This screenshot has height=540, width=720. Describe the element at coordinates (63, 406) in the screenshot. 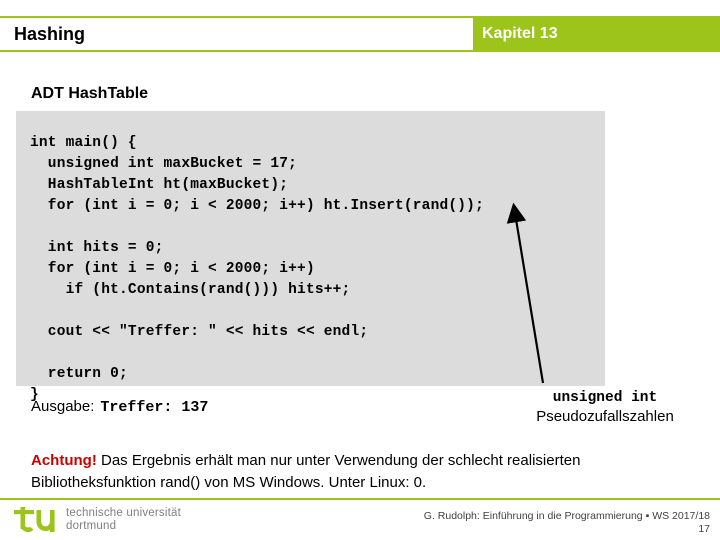

I see `output-label: Ausgabe:` at that location.